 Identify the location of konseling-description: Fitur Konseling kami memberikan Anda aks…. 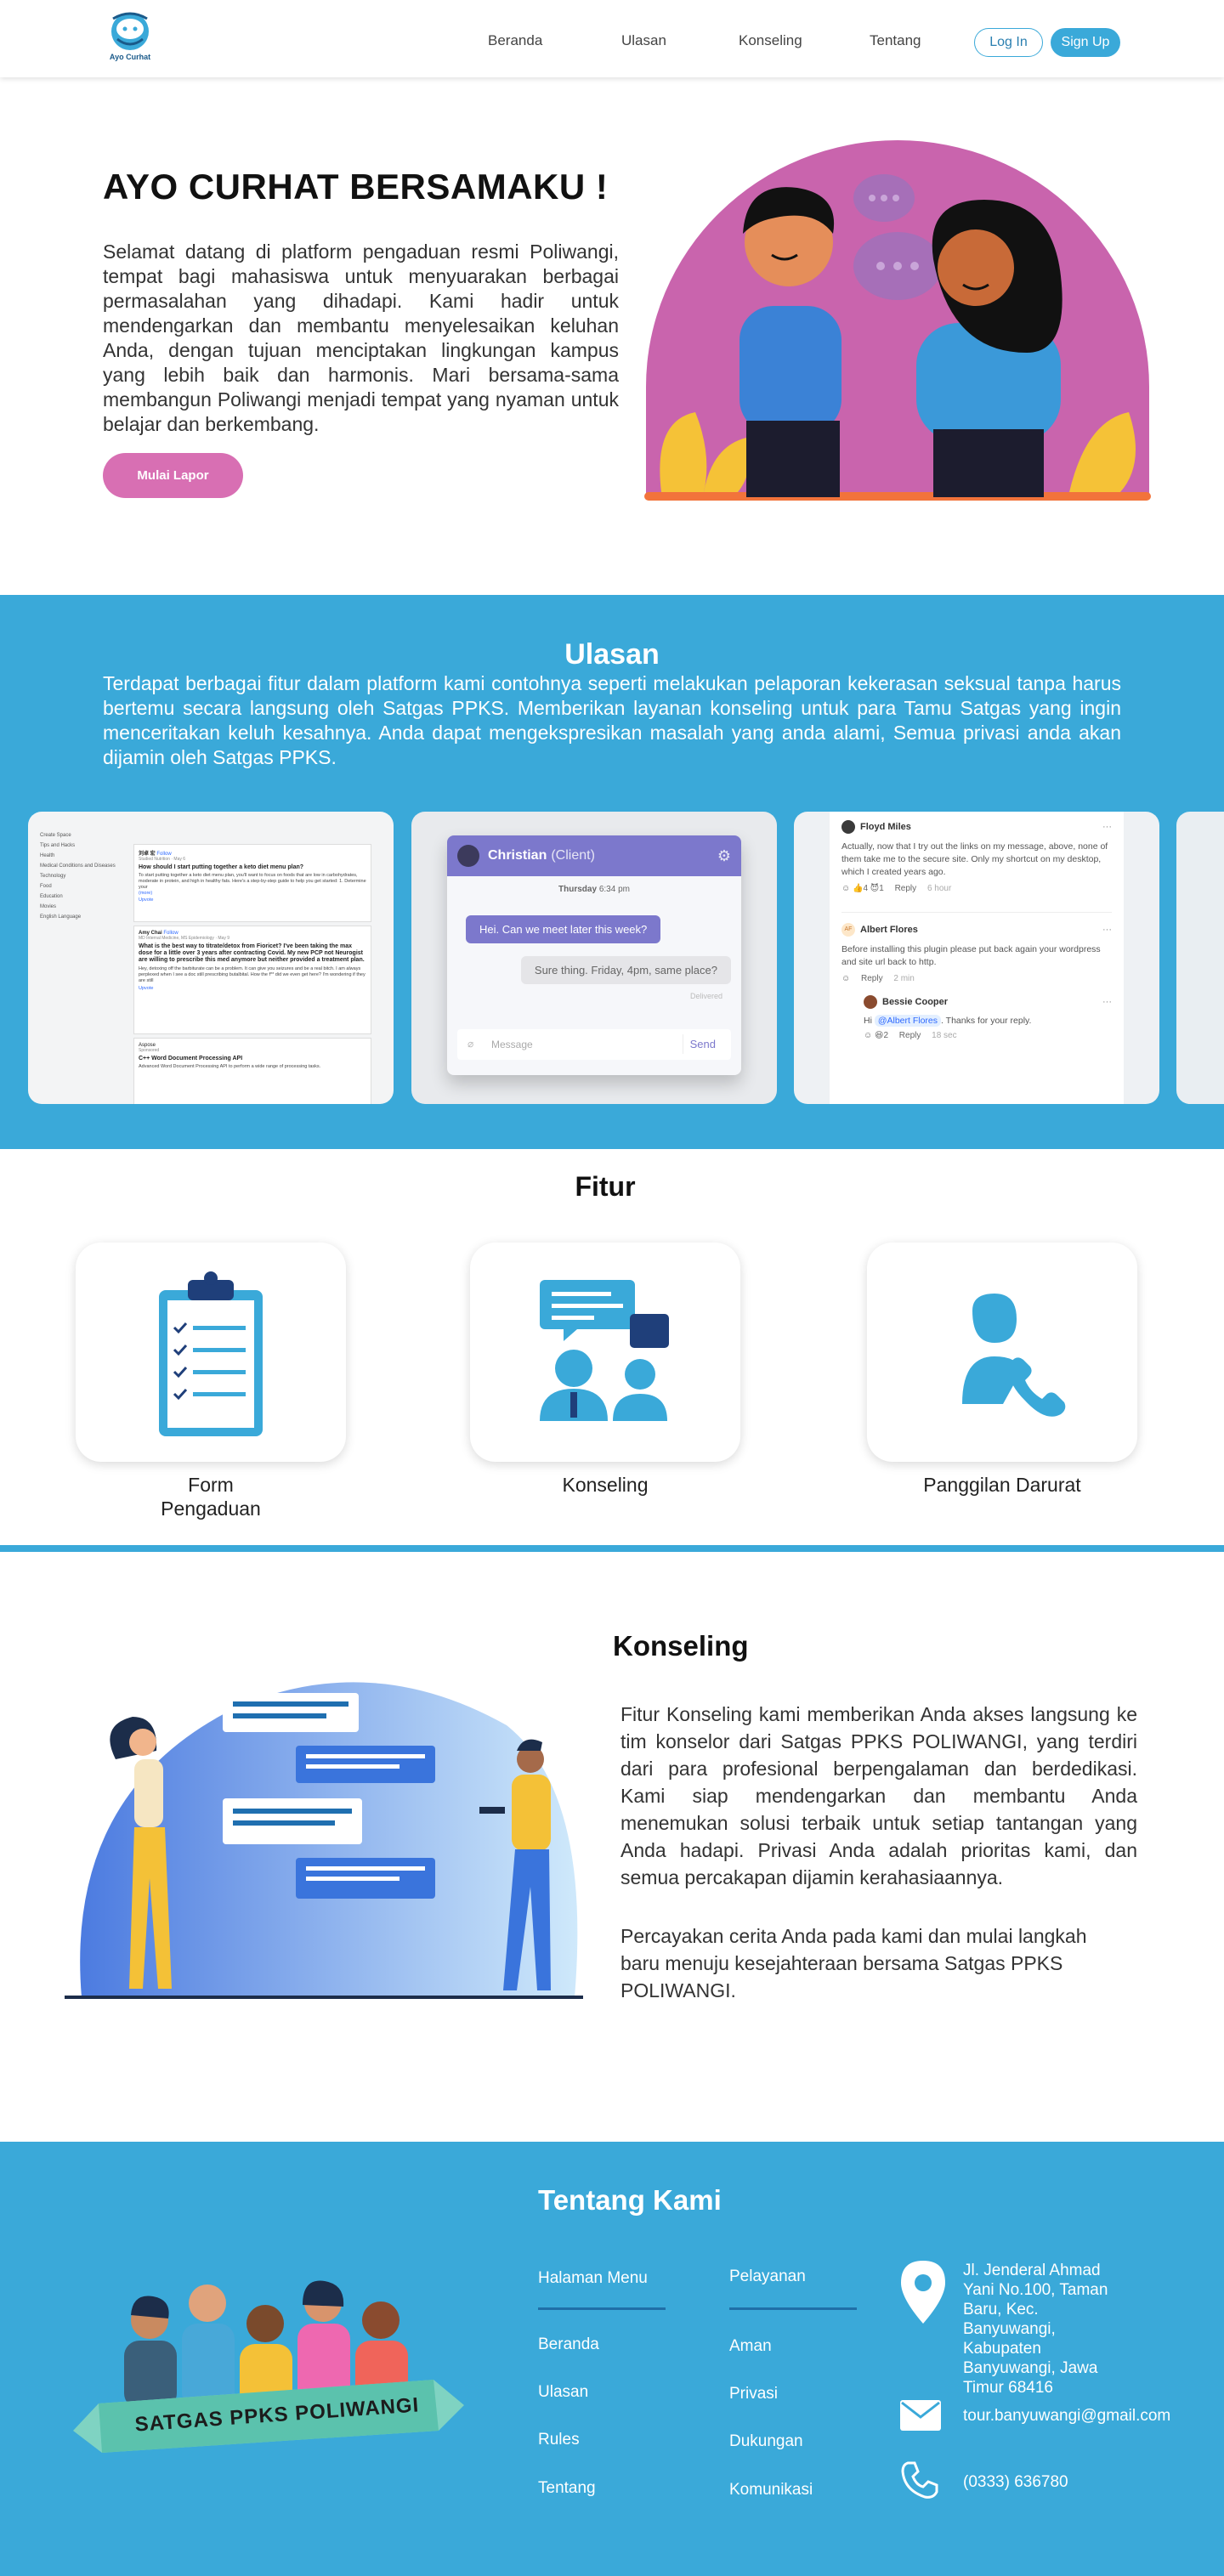
(878, 1795).